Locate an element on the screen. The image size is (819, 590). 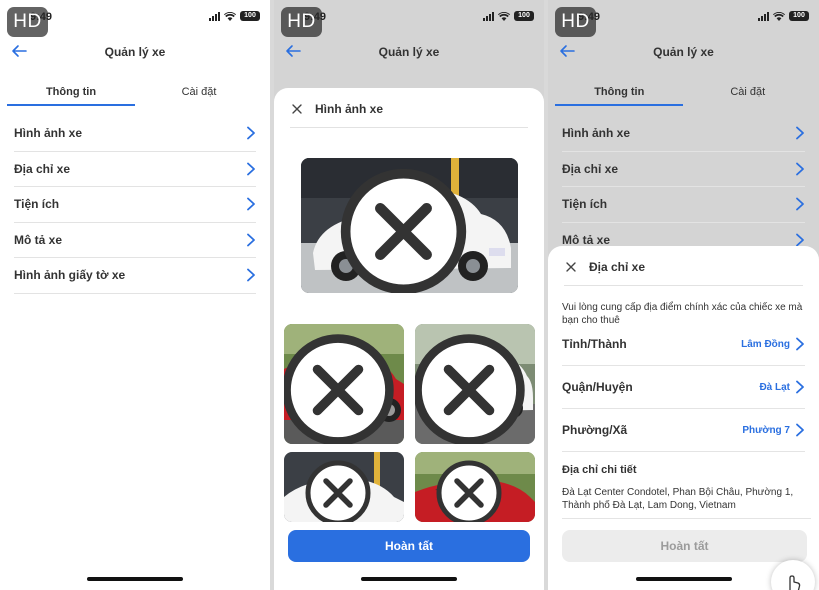
province-value-group: Lâm Đồng is located at coordinates (773, 344).